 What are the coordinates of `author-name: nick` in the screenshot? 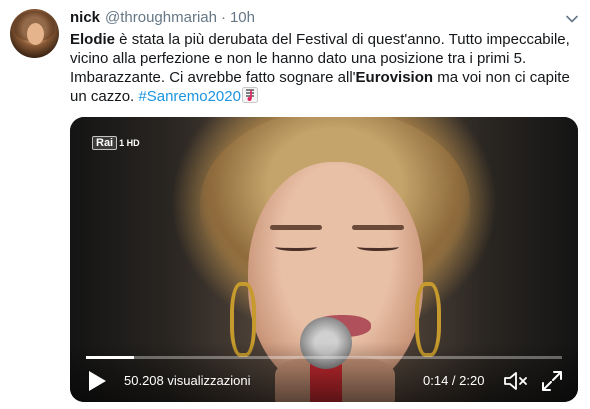 It's located at (85, 17).